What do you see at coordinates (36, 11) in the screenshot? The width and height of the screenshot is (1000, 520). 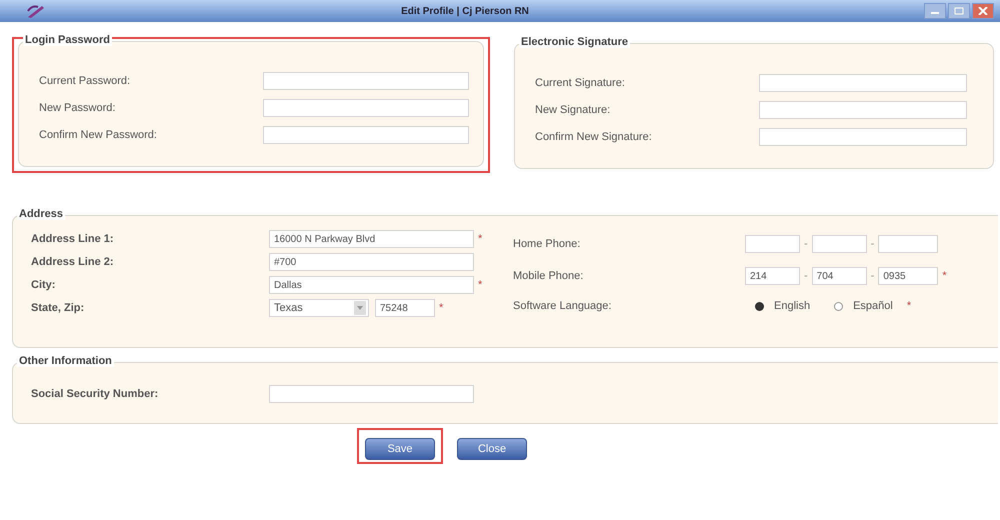 I see `pen-icon` at bounding box center [36, 11].